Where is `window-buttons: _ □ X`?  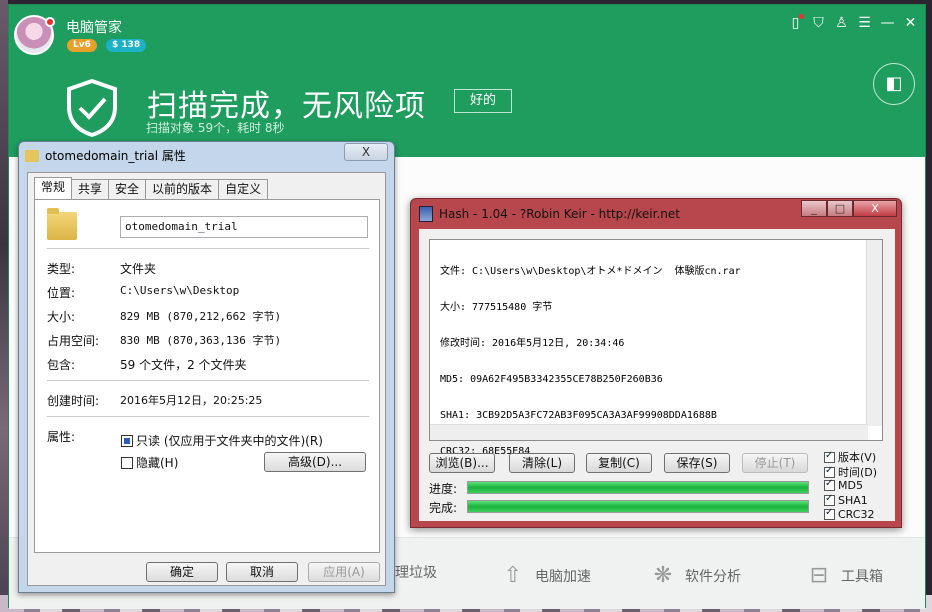 window-buttons: _ □ X is located at coordinates (849, 208).